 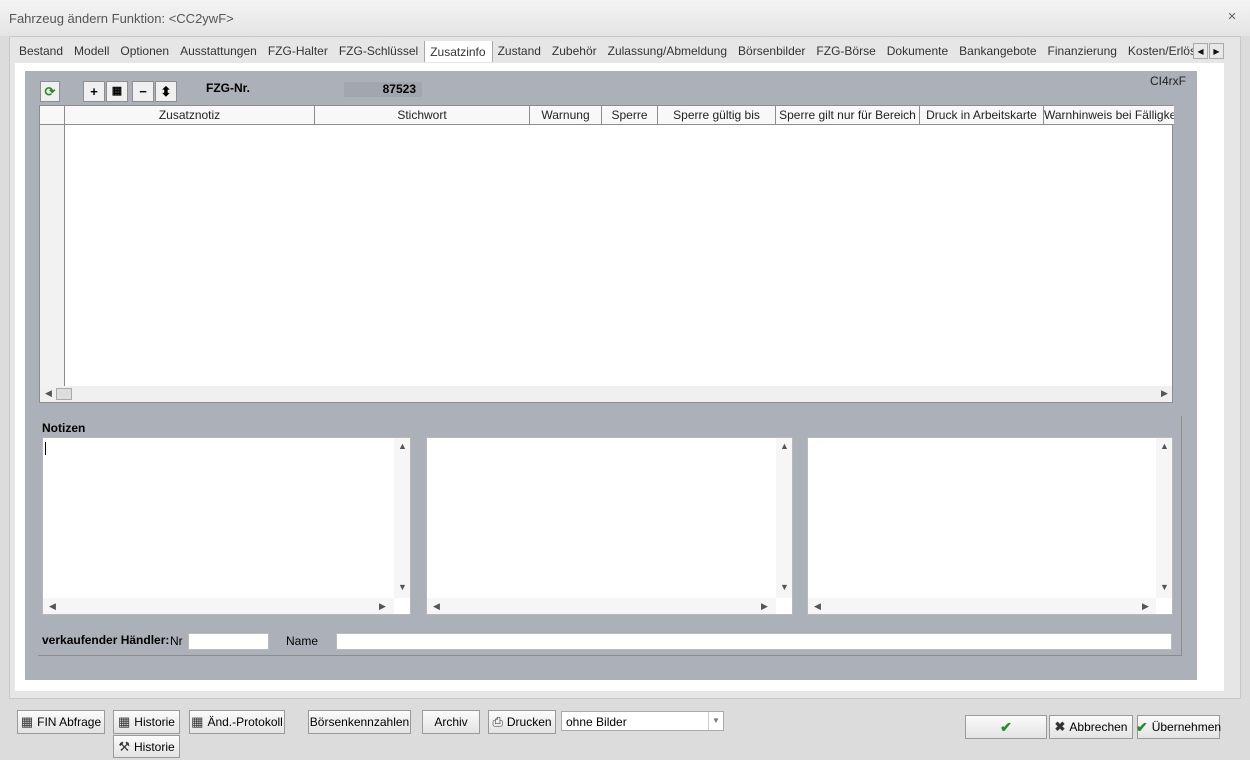 What do you see at coordinates (237, 722) in the screenshot?
I see `aend-protokoll-button: ▦ Änd.-Protokoll` at bounding box center [237, 722].